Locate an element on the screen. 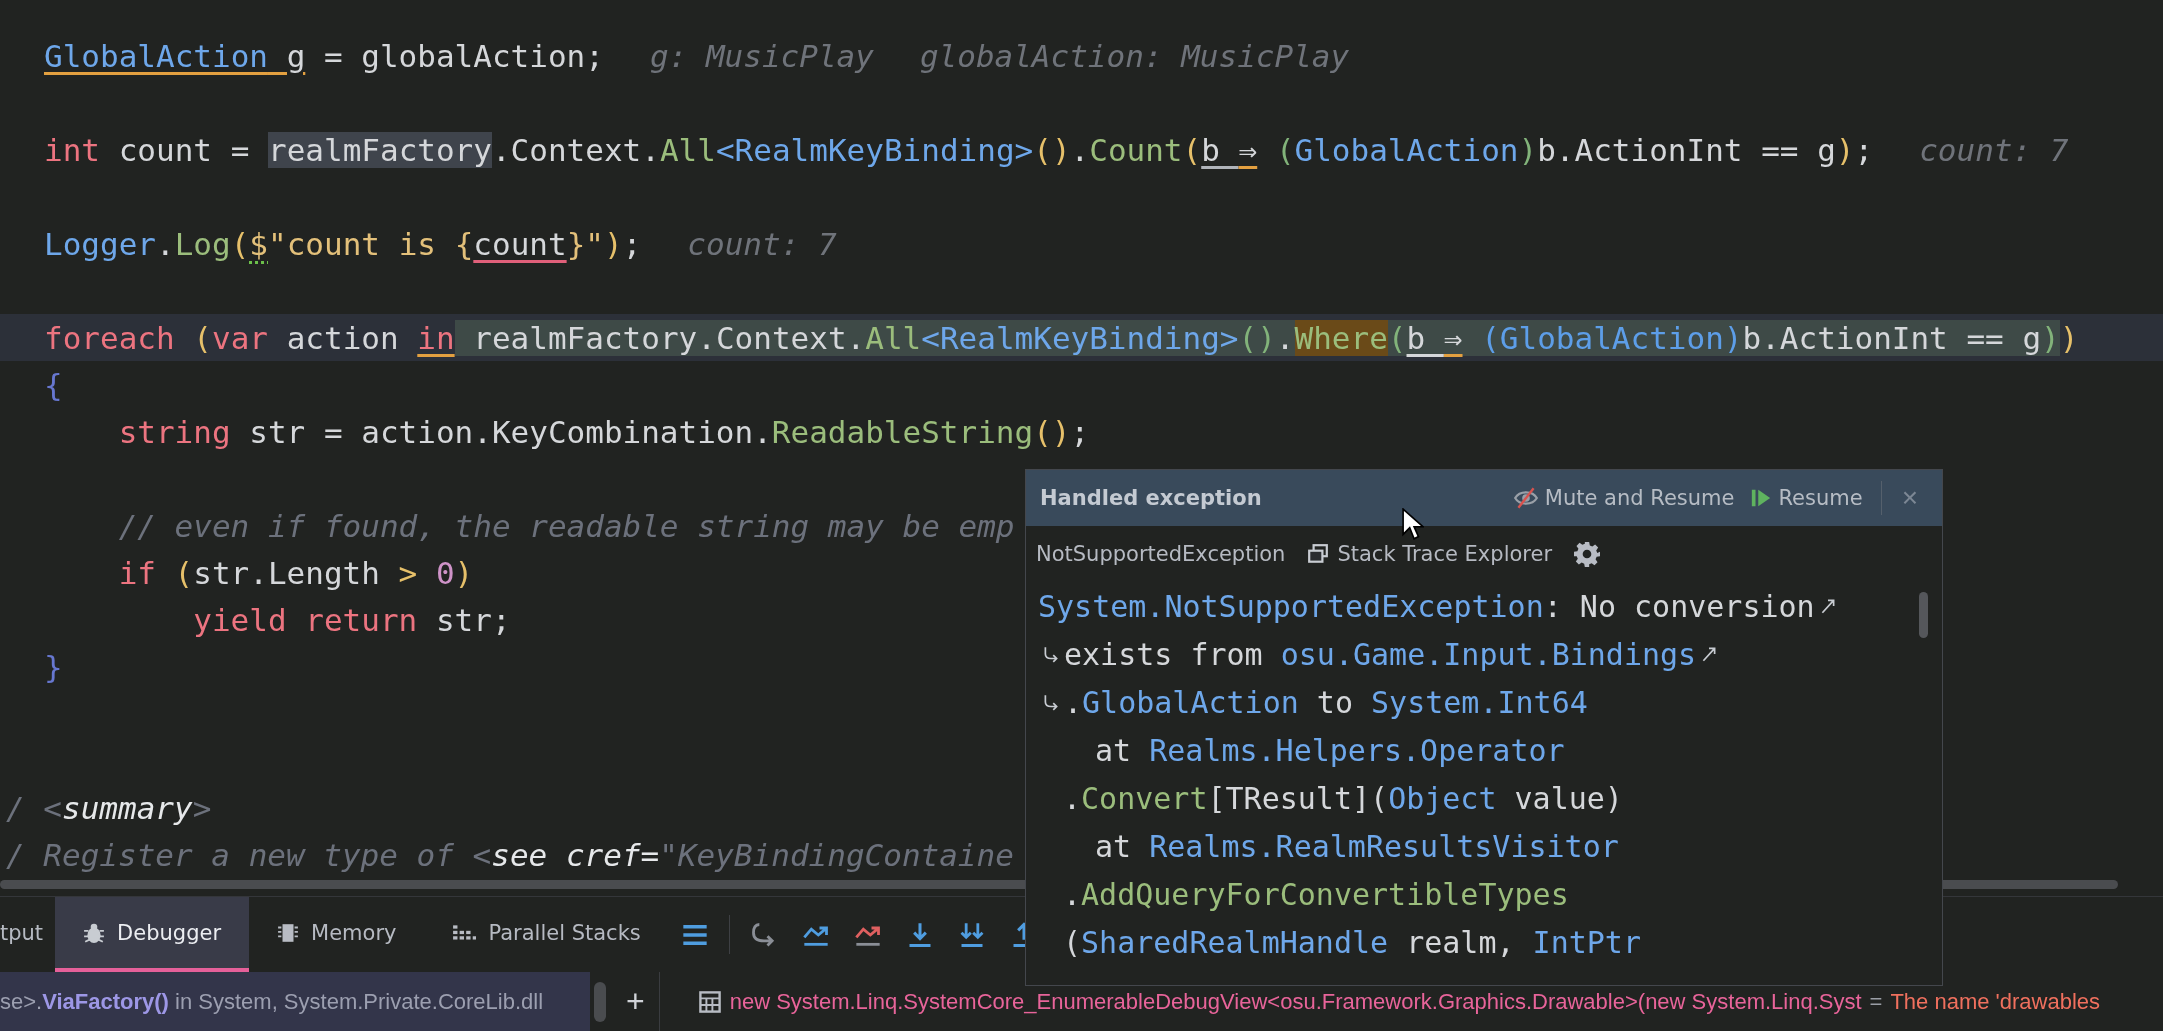 The image size is (2163, 1031). bug-icon is located at coordinates (94, 932).